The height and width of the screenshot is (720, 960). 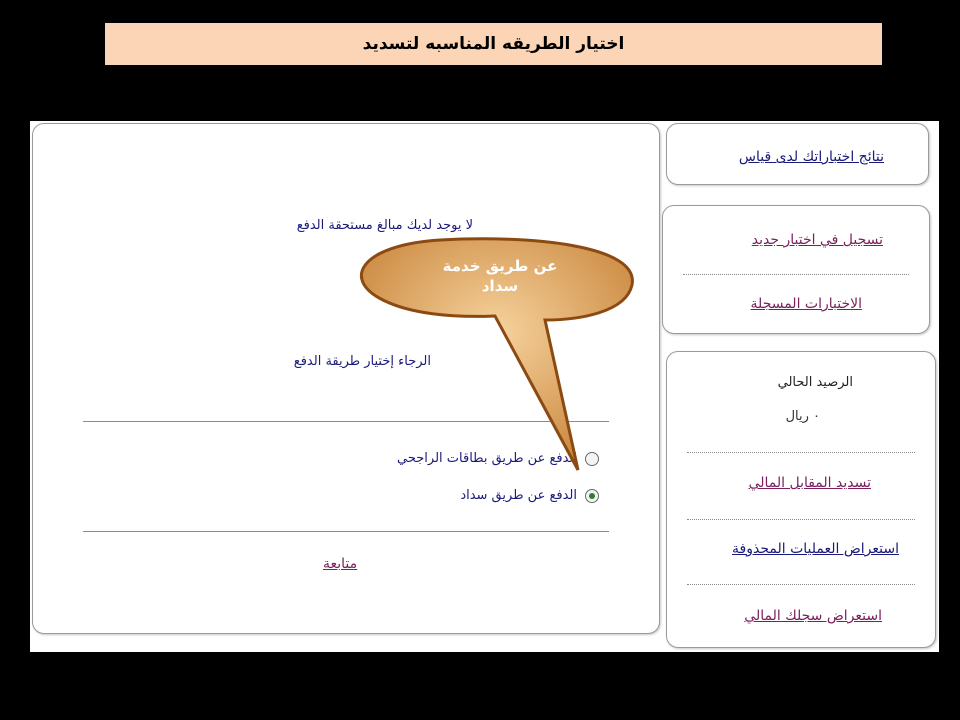 What do you see at coordinates (500, 276) in the screenshot?
I see `callout-text: عن طريق خدمة سداد` at bounding box center [500, 276].